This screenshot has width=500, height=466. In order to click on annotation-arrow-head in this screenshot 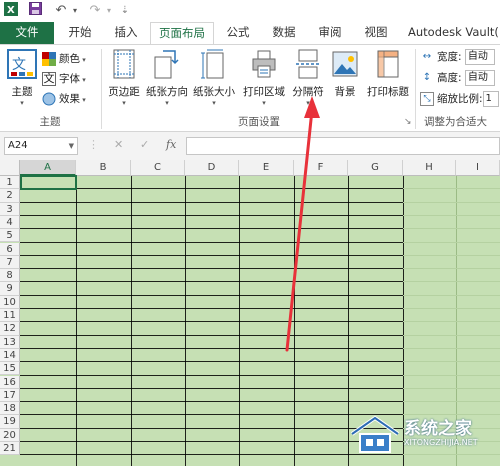, I will do `click(312, 107)`.